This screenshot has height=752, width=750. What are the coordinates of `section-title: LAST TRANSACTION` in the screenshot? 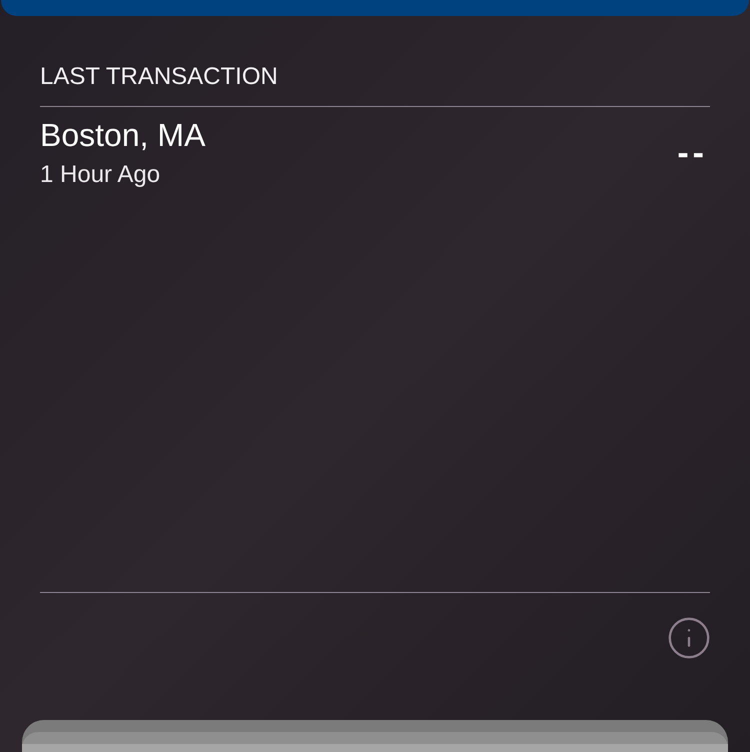 It's located at (159, 77).